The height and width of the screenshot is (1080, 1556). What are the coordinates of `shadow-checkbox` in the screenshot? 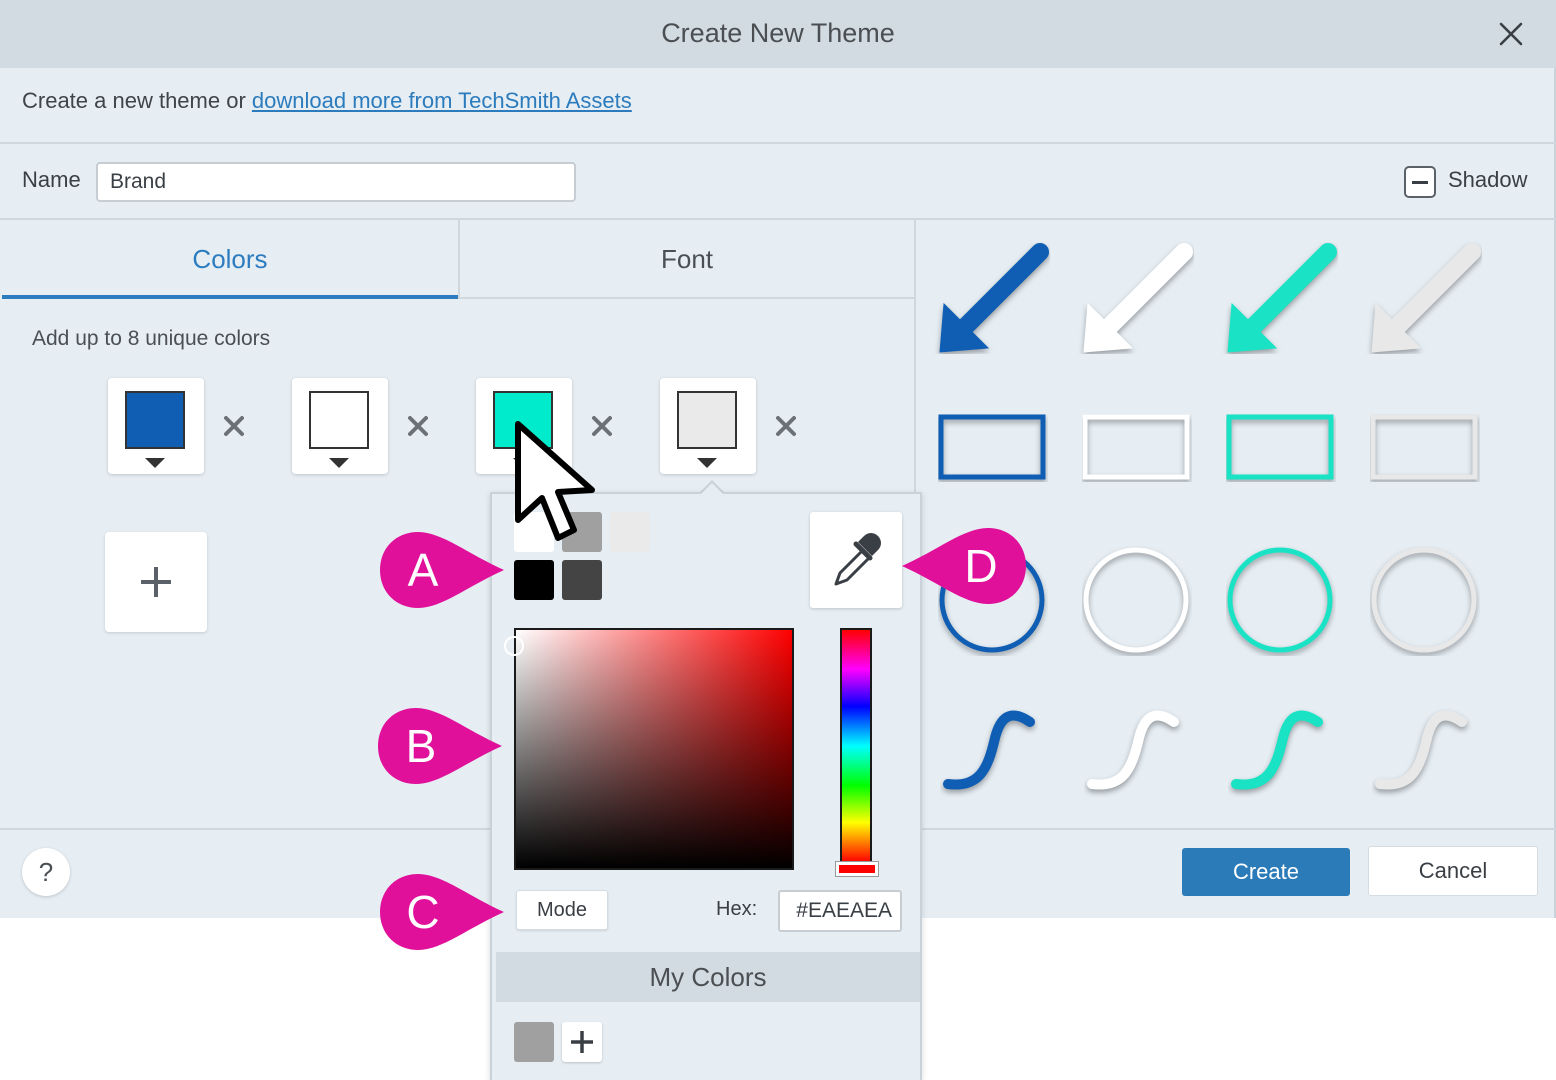 It's located at (1420, 182).